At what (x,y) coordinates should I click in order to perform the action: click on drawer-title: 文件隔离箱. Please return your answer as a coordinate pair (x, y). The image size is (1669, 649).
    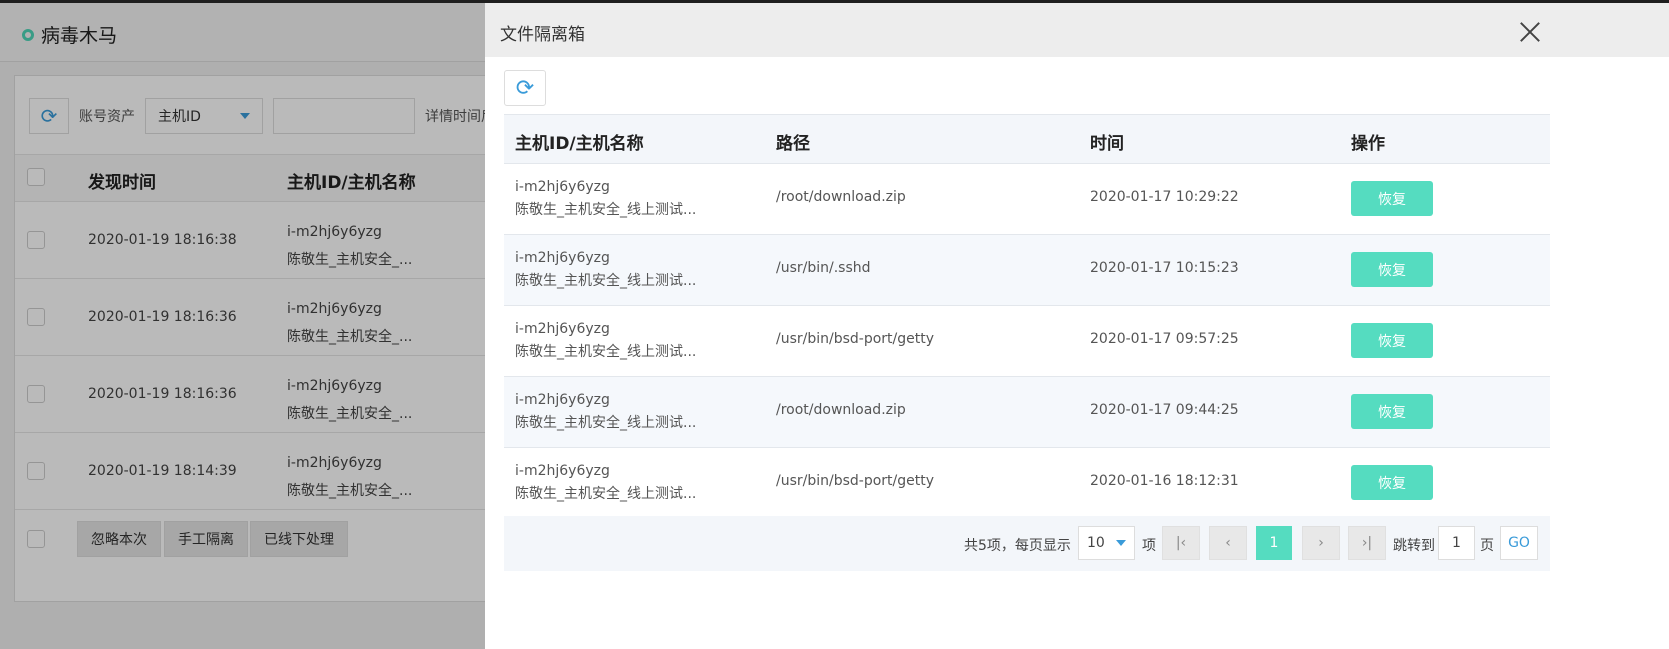
    Looking at the image, I should click on (542, 35).